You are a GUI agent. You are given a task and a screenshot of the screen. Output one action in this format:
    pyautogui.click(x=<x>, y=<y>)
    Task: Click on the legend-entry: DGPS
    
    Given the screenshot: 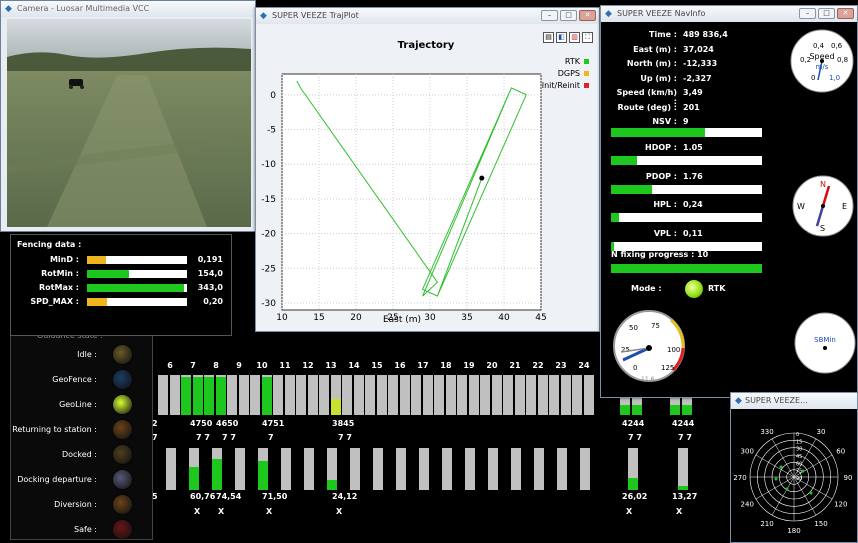 What is the action you would take?
    pyautogui.click(x=565, y=74)
    